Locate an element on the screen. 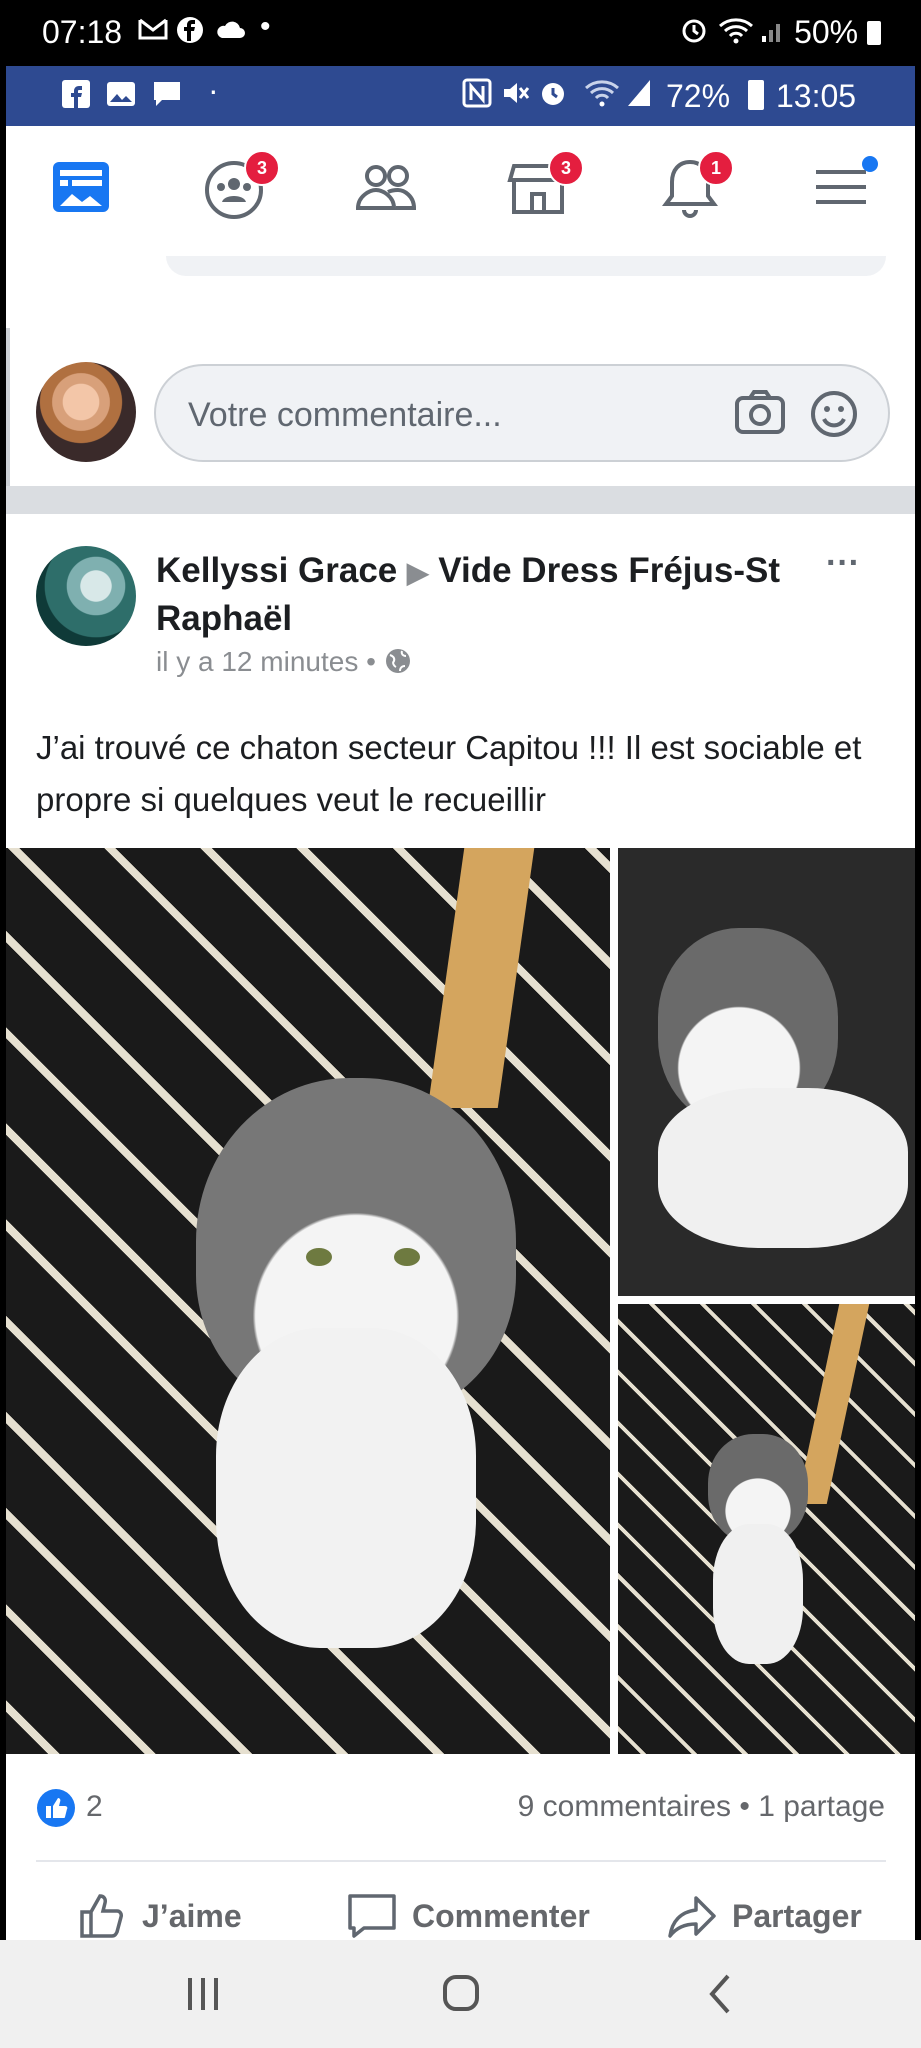 Image resolution: width=921 pixels, height=2048 pixels. back-icon is located at coordinates (720, 1996).